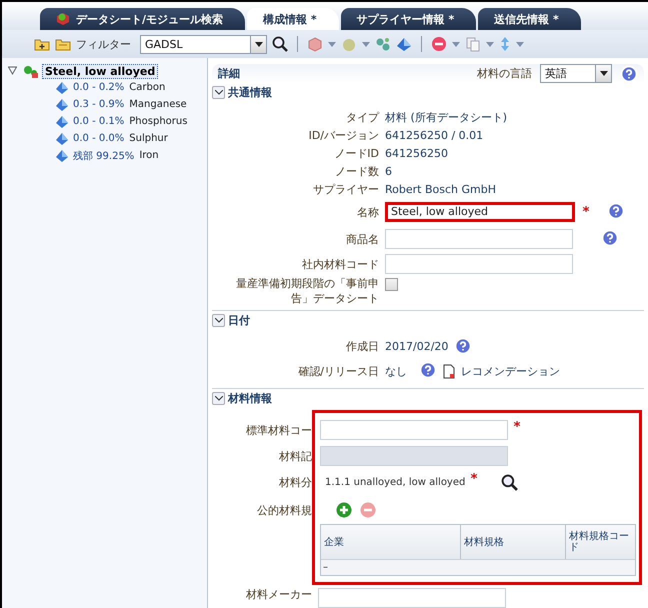  I want to click on field-value: 641256250, so click(417, 153).